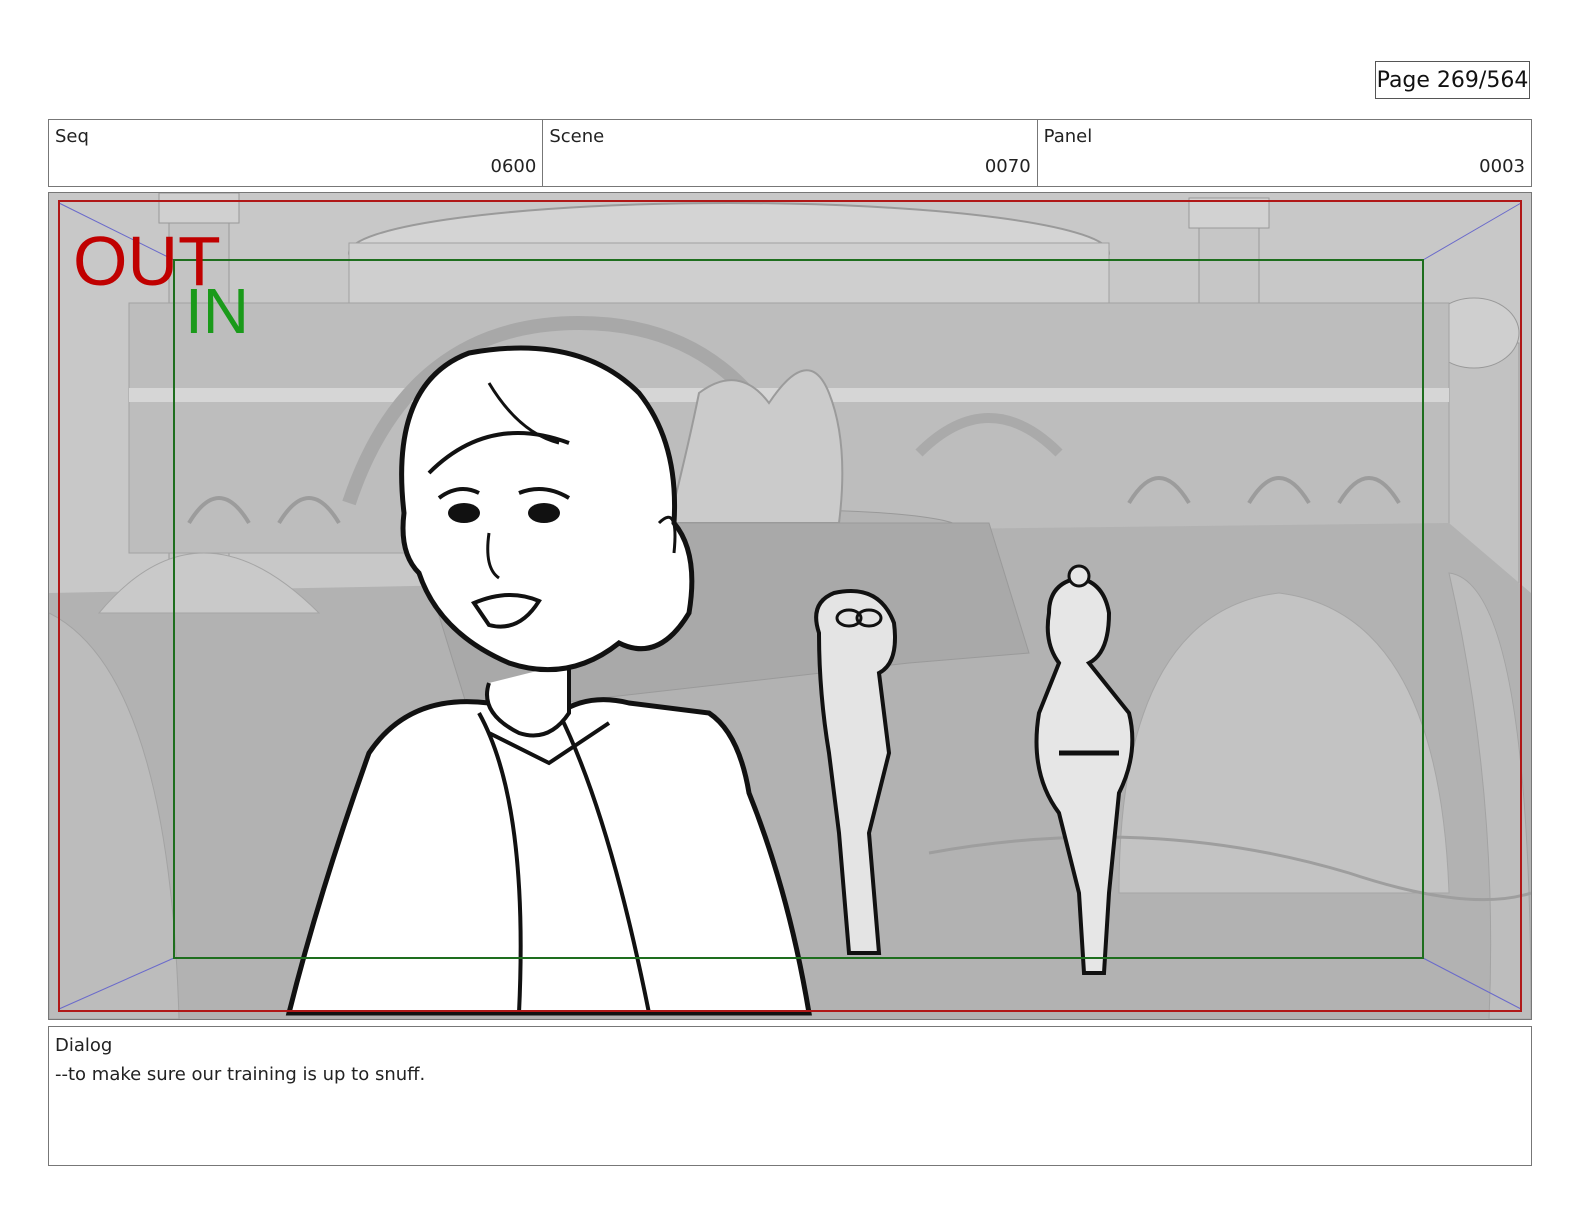 This screenshot has height=1224, width=1584. Describe the element at coordinates (72, 136) in the screenshot. I see `seq-label: Seq` at that location.